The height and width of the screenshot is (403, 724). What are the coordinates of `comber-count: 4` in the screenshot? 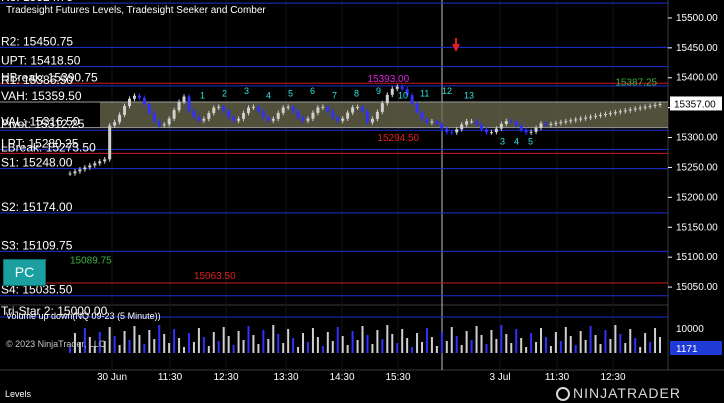 It's located at (516, 142).